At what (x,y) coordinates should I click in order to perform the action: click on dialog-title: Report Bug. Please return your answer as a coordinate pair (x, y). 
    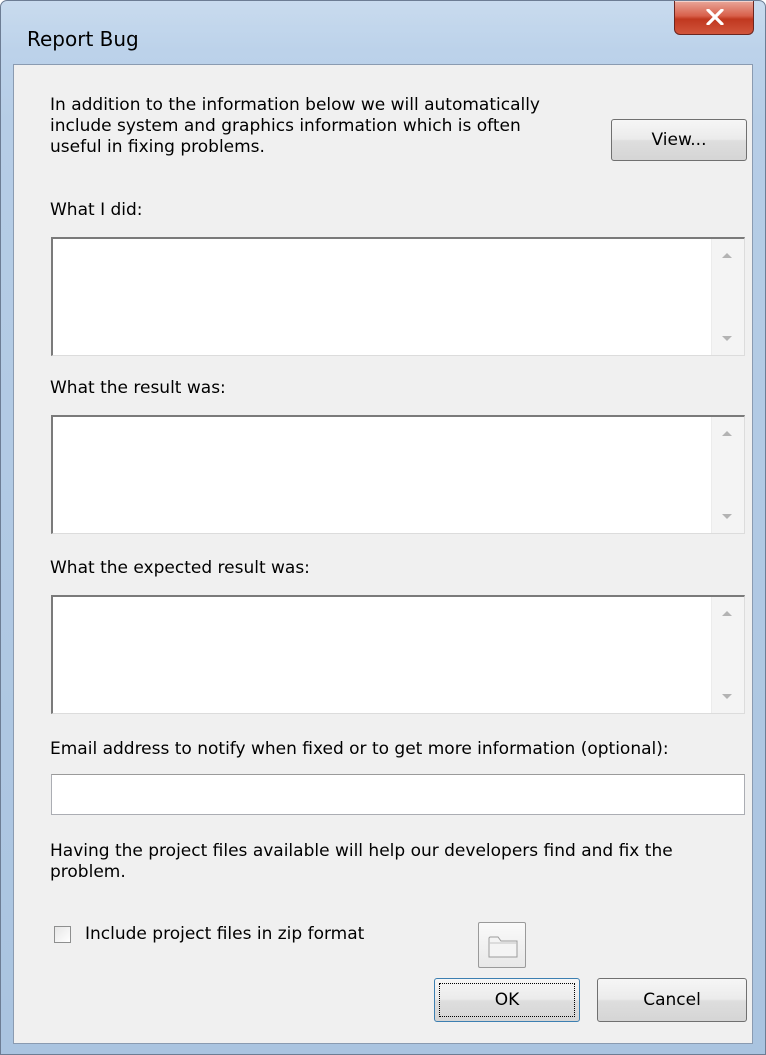
    Looking at the image, I should click on (83, 39).